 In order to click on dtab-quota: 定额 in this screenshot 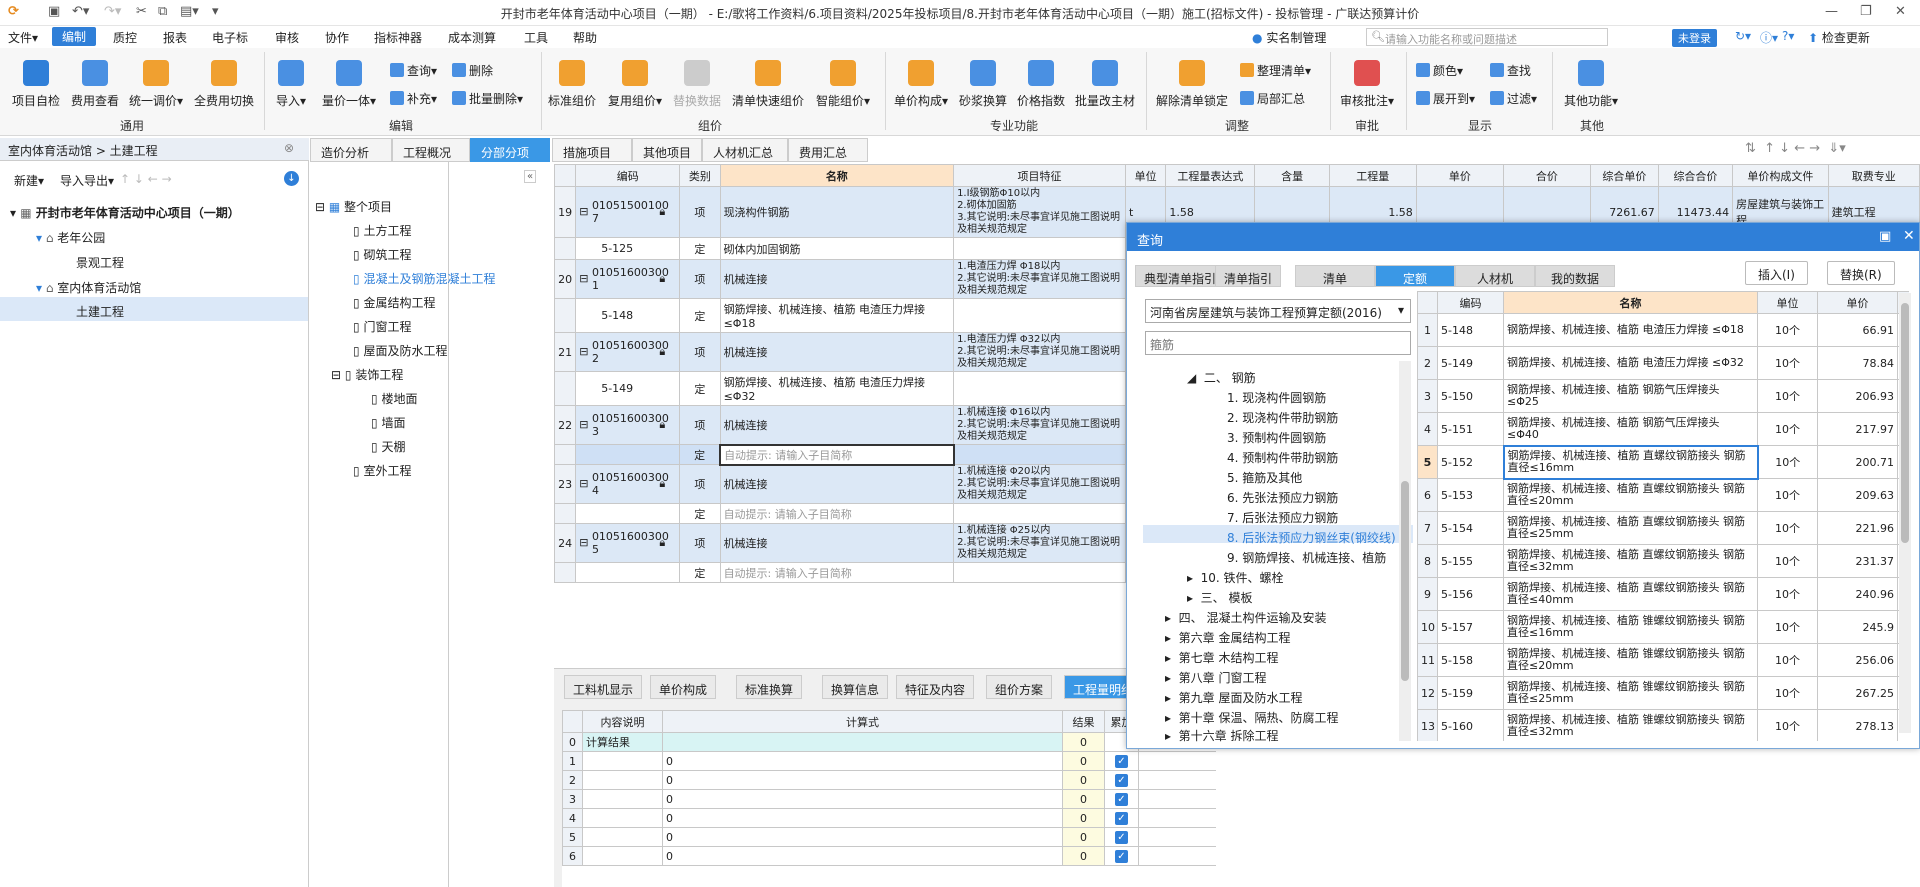, I will do `click(1415, 276)`.